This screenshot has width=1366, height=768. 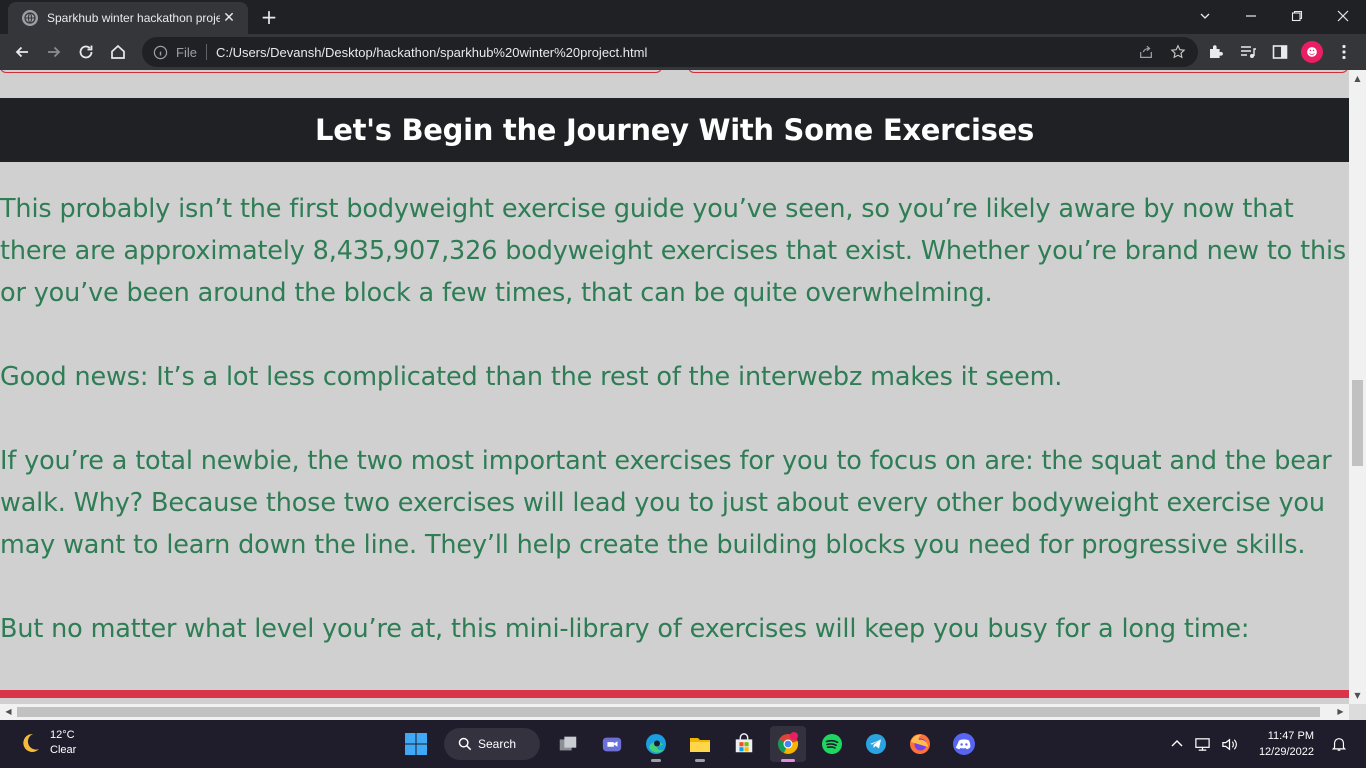 What do you see at coordinates (674, 694) in the screenshot?
I see `section-divider` at bounding box center [674, 694].